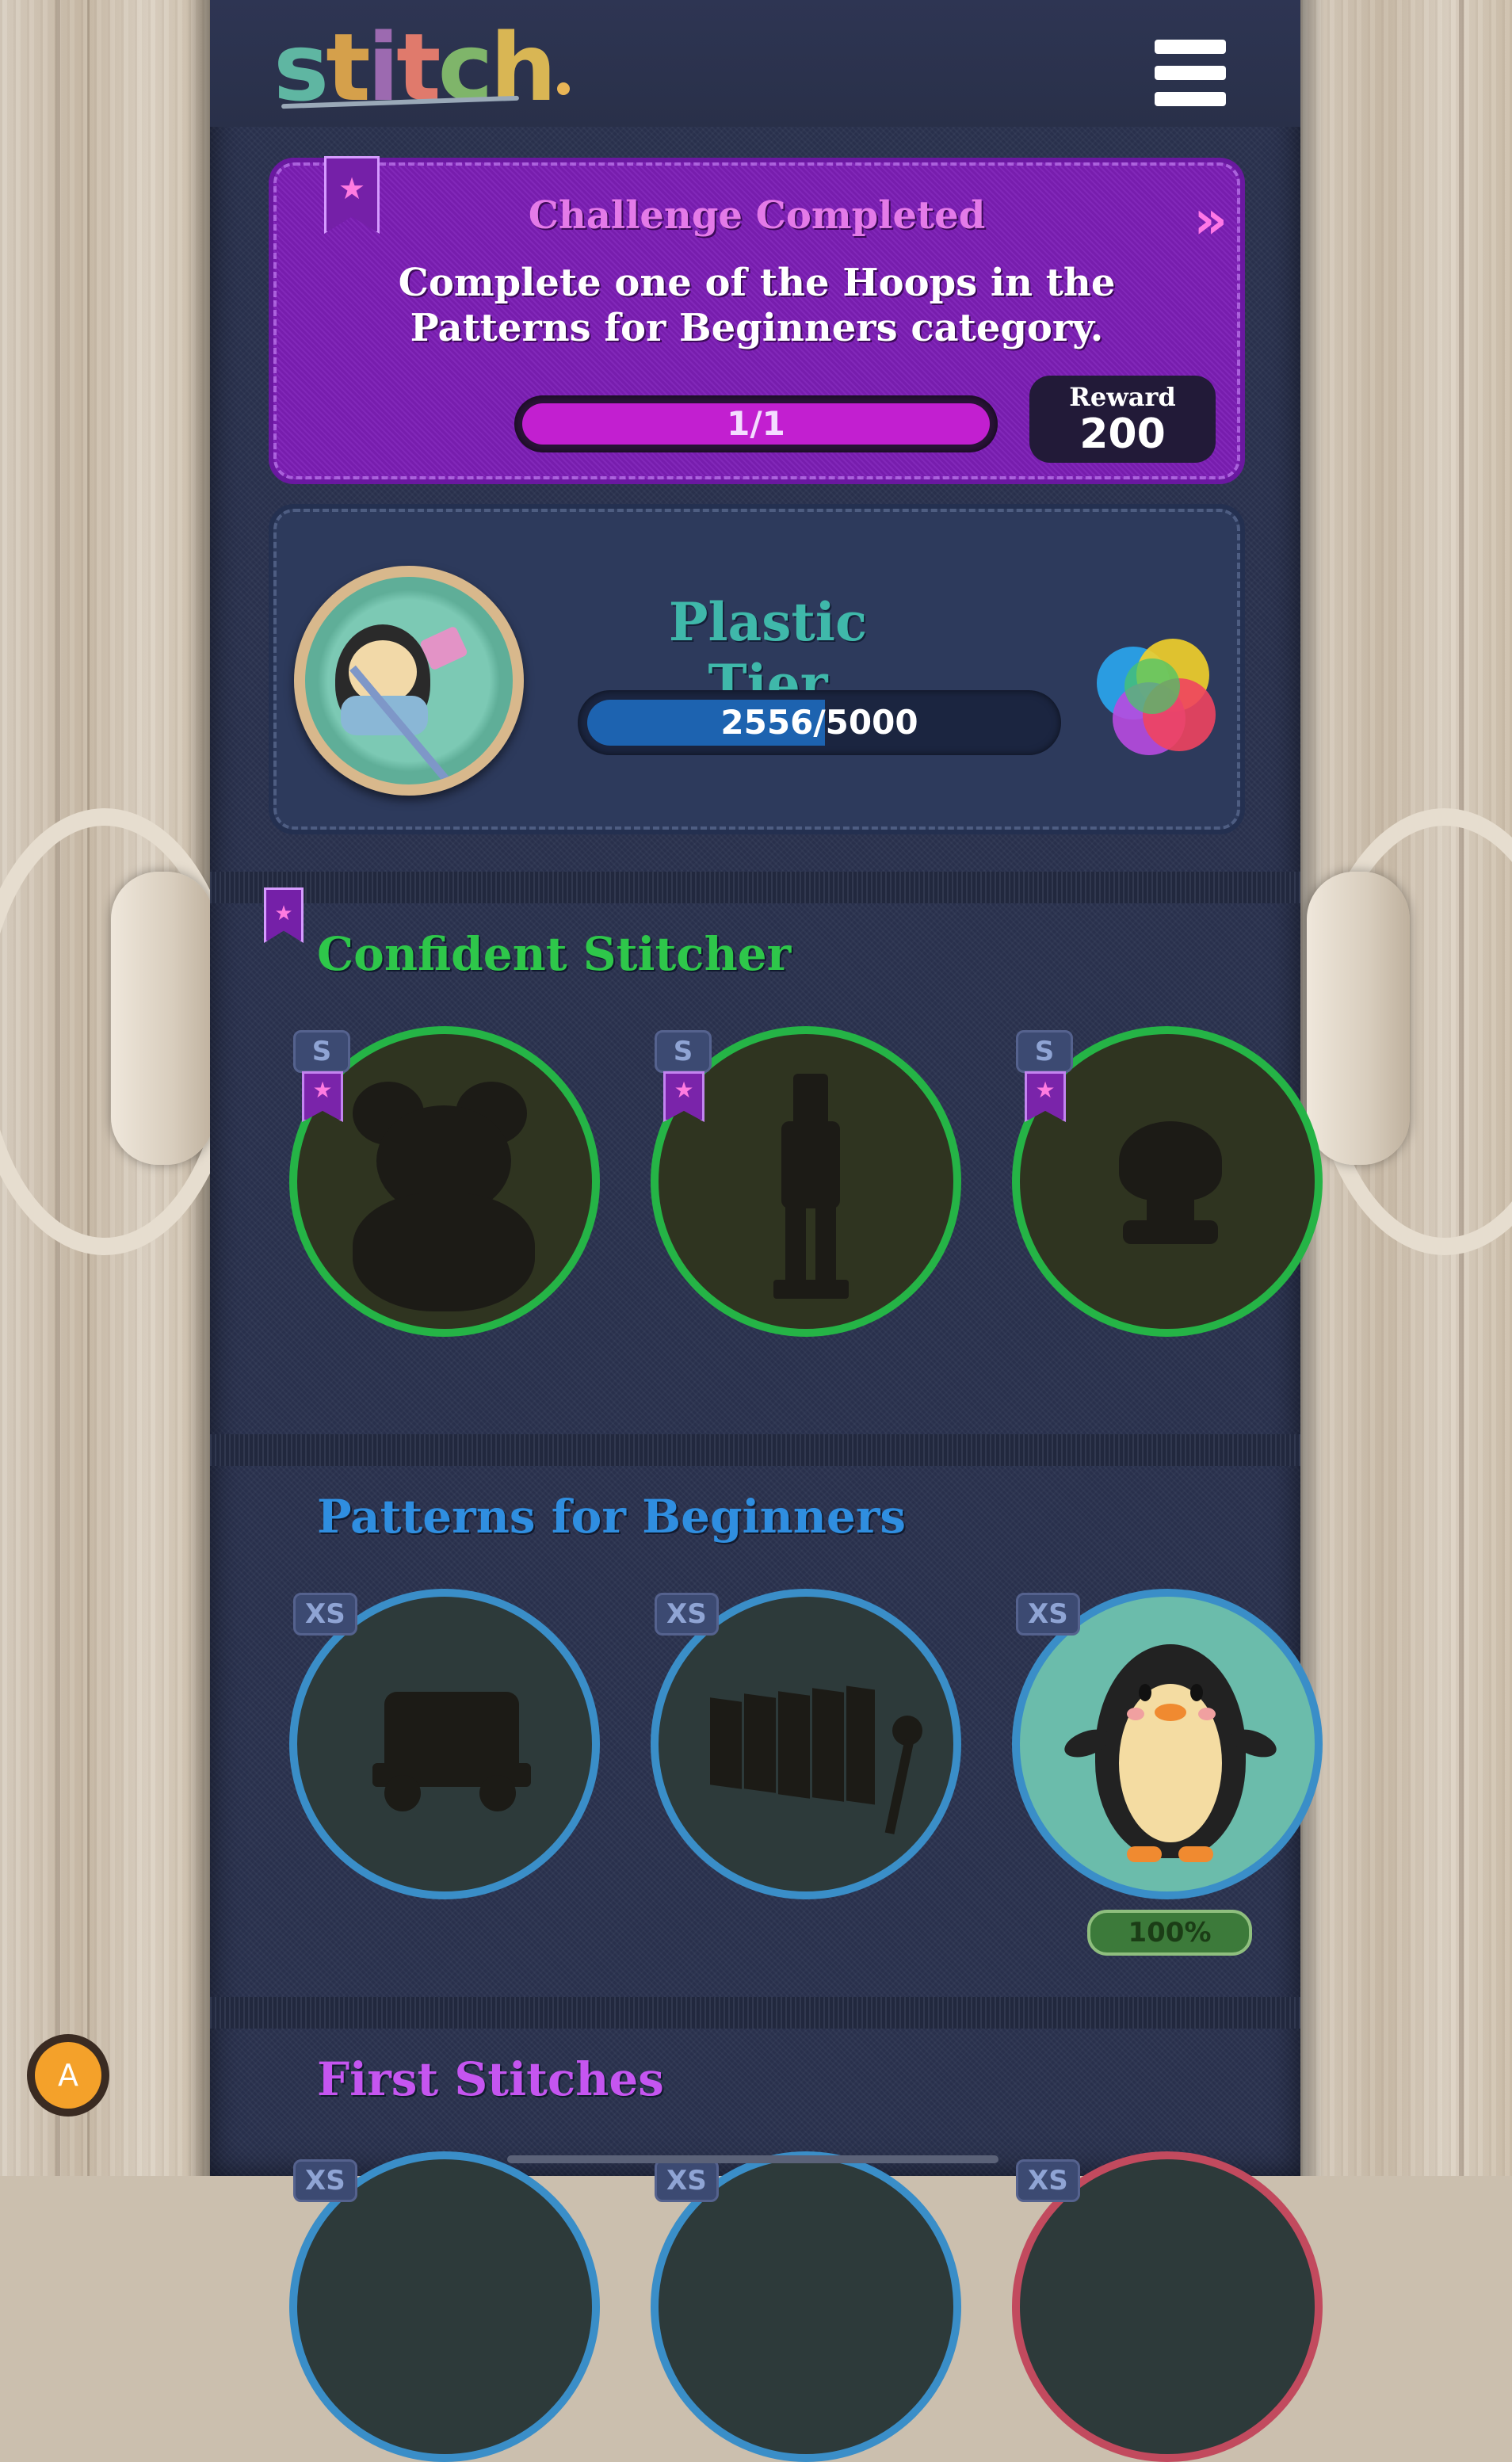  Describe the element at coordinates (1358, 1018) in the screenshot. I see `hoop-clamp-right` at that location.